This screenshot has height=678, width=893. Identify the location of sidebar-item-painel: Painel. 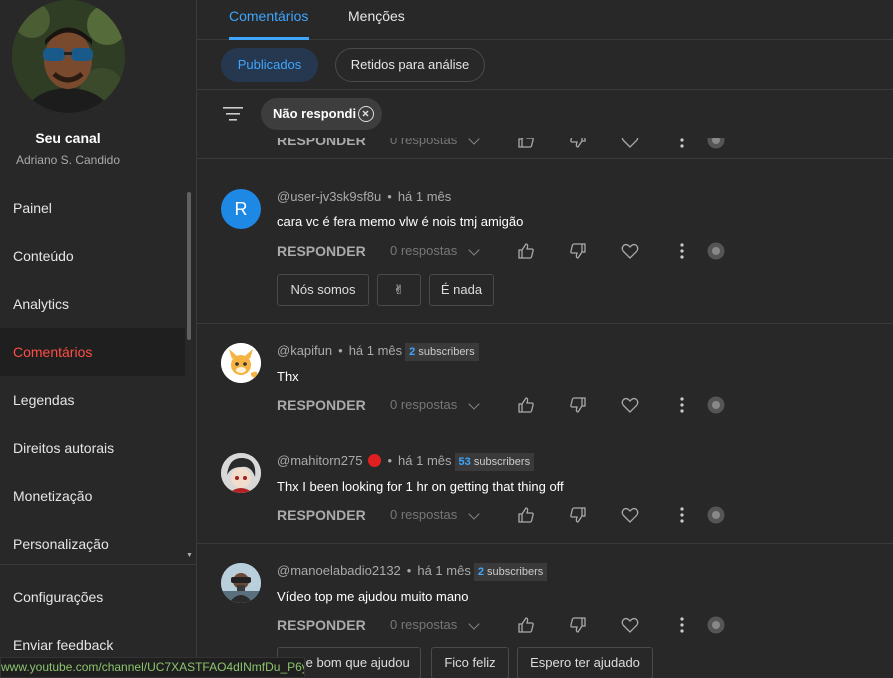
(92, 208).